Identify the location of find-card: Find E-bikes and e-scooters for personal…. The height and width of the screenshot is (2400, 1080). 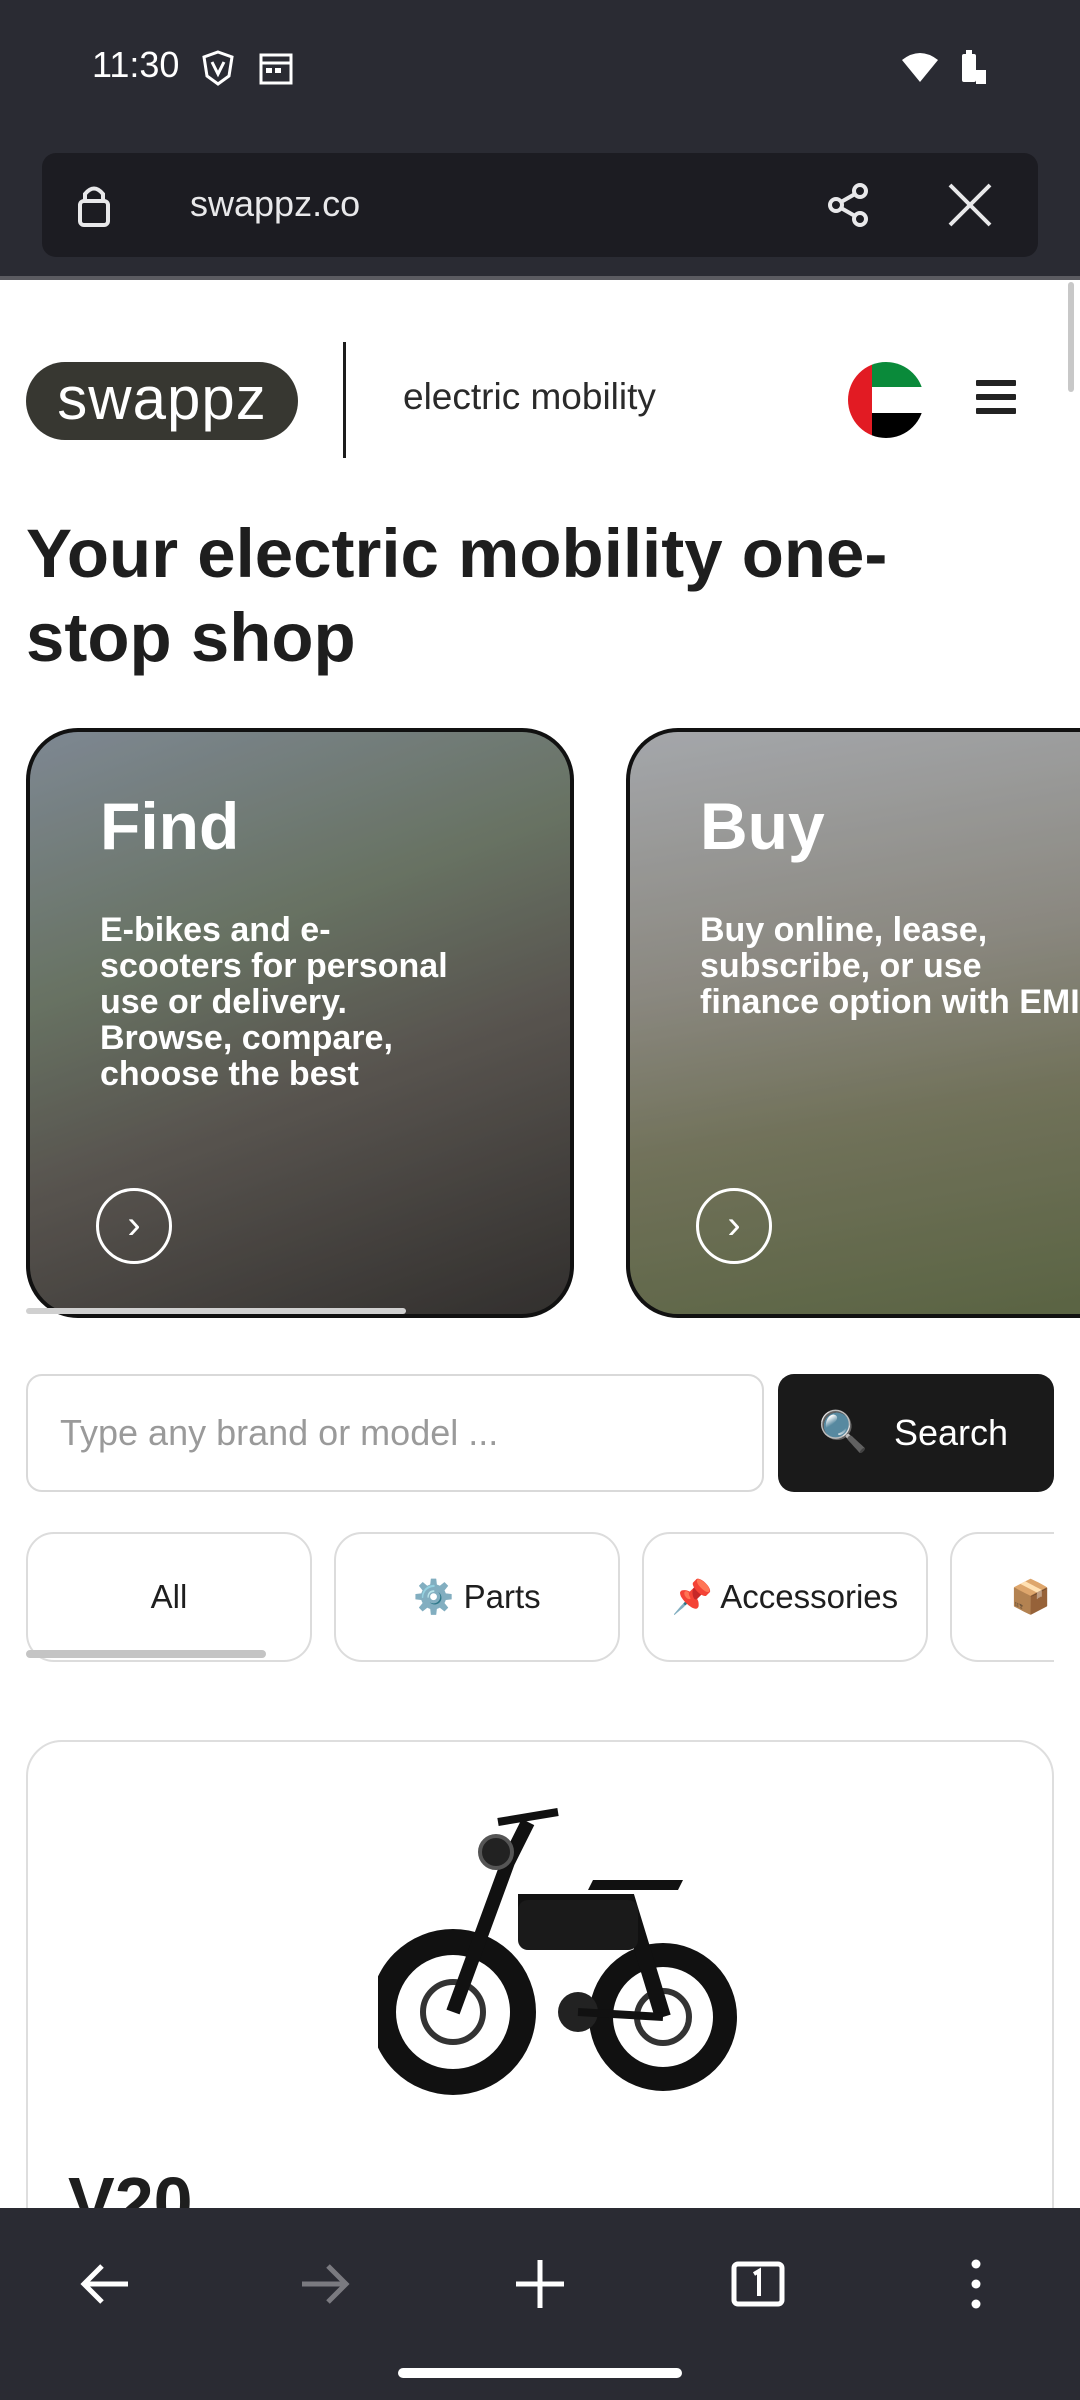
(300, 1023).